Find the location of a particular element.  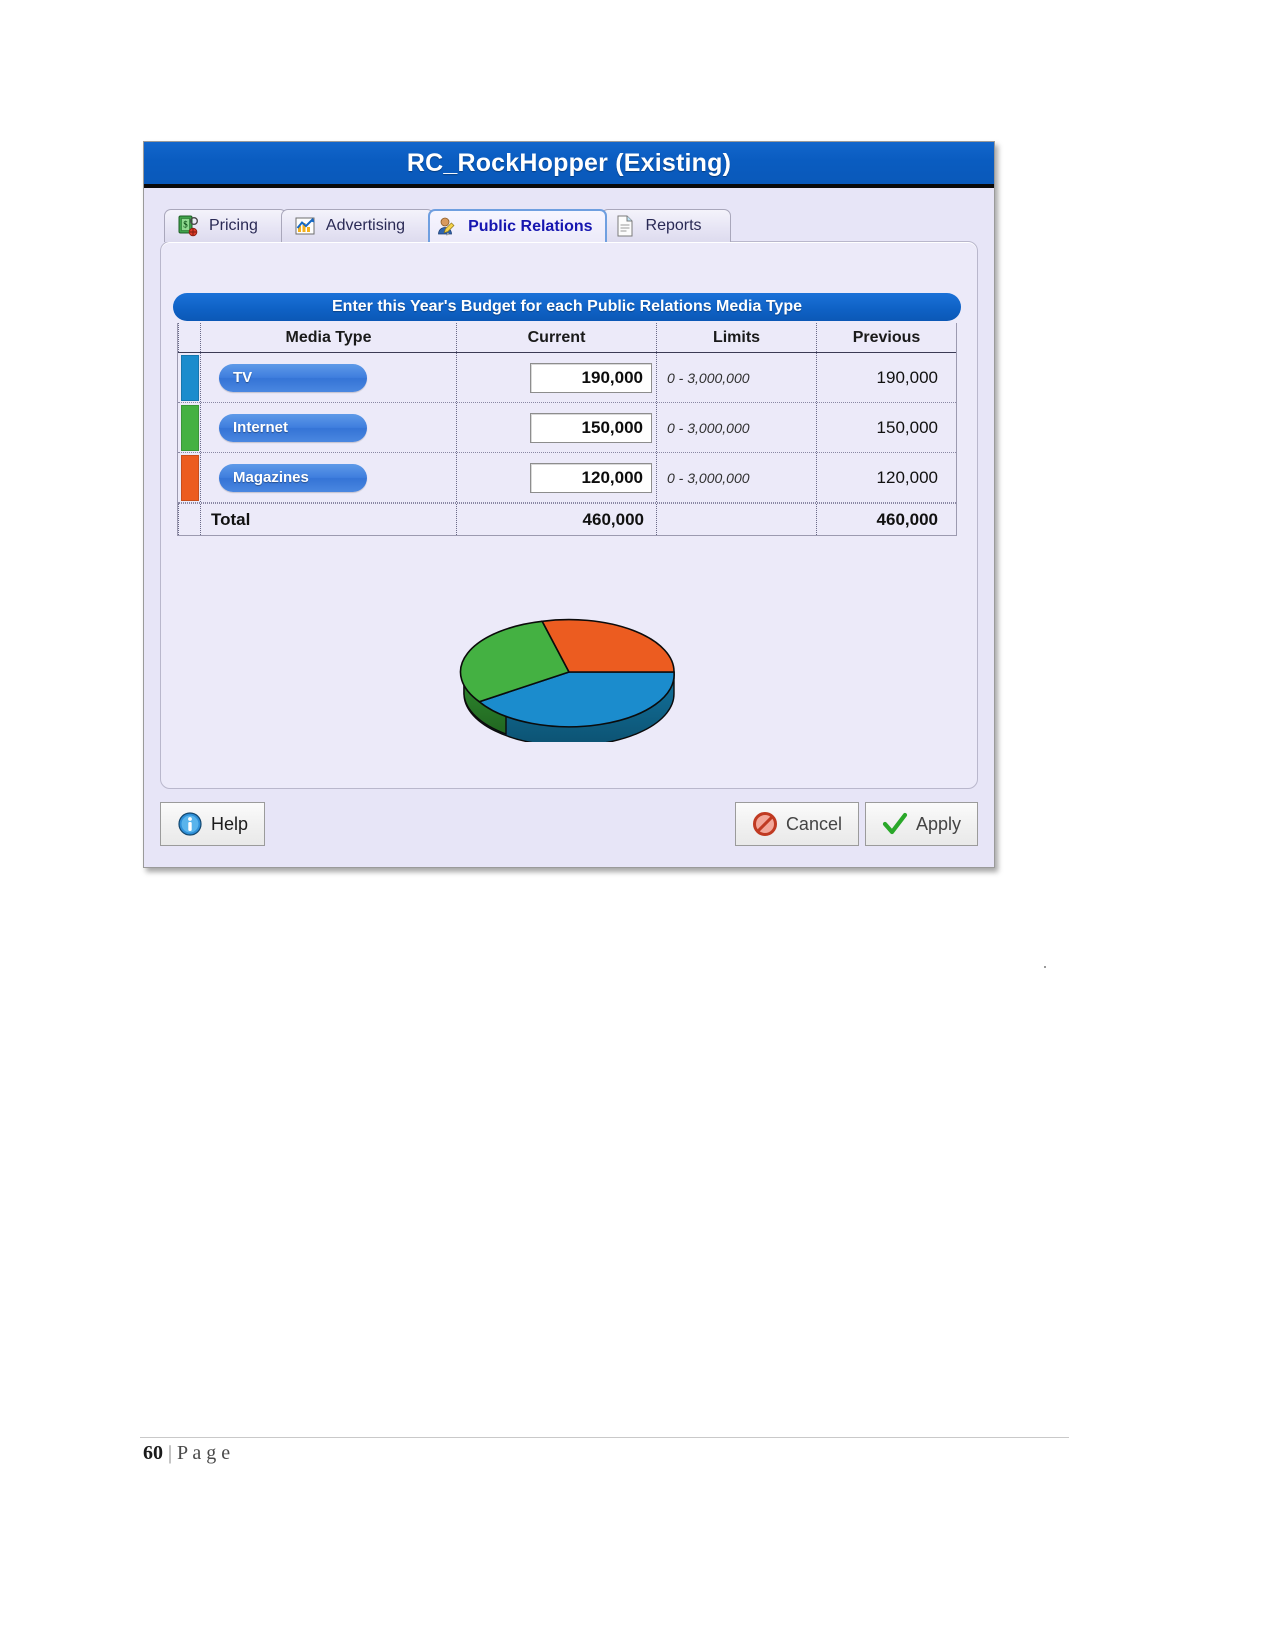

media-type-label: Magazines is located at coordinates (271, 477).